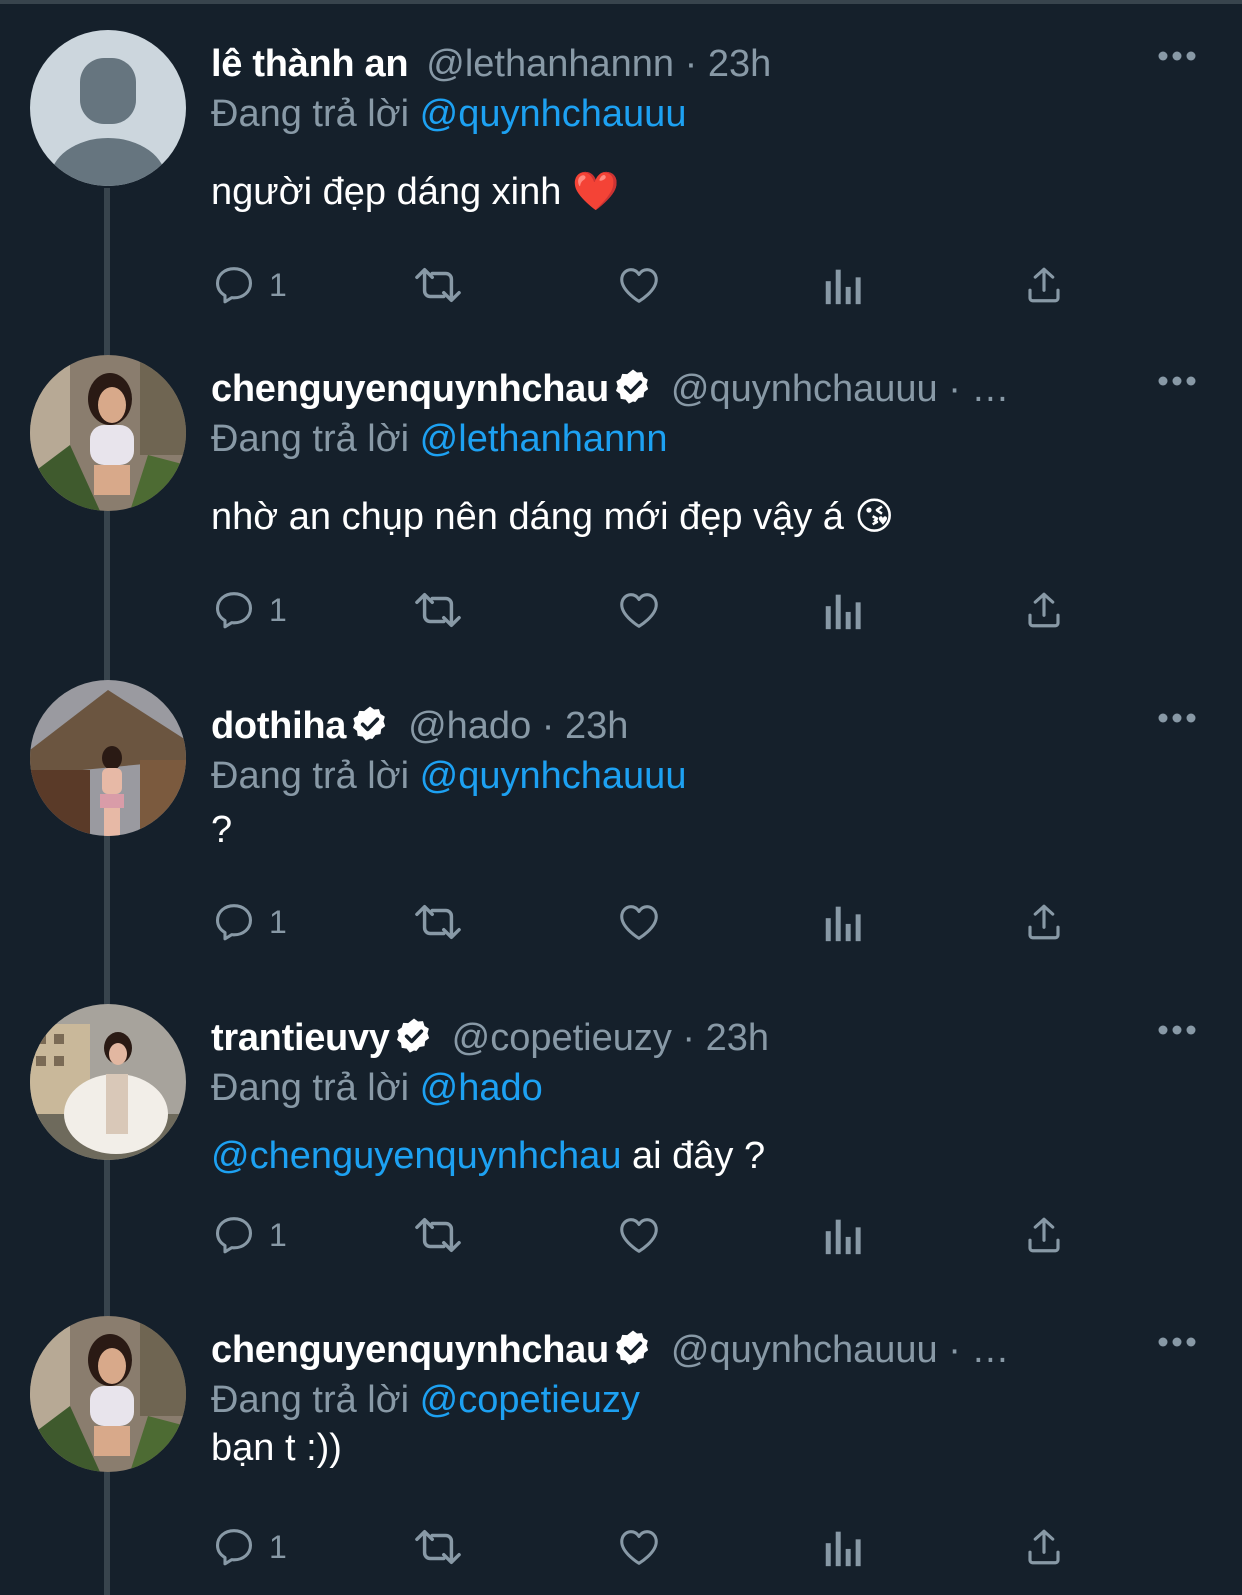 This screenshot has width=1242, height=1595. Describe the element at coordinates (550, 64) in the screenshot. I see `user-handle: @lethanhannn` at that location.